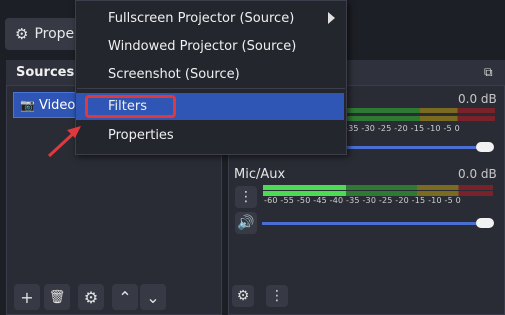  What do you see at coordinates (491, 72) in the screenshot?
I see `dock-undock-icon: ⧉` at bounding box center [491, 72].